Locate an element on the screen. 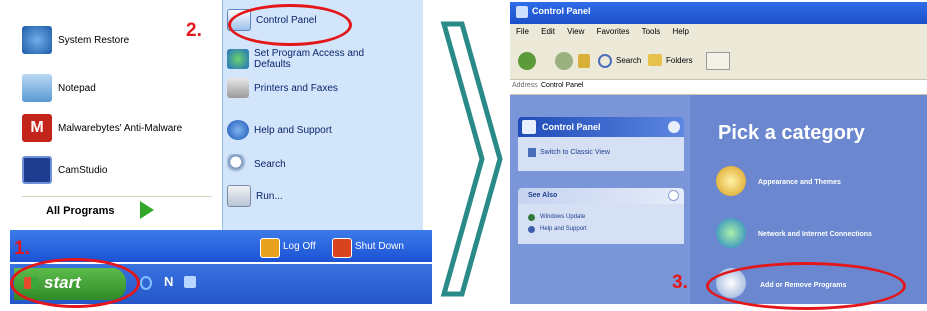  shut-down-icon is located at coordinates (342, 248).